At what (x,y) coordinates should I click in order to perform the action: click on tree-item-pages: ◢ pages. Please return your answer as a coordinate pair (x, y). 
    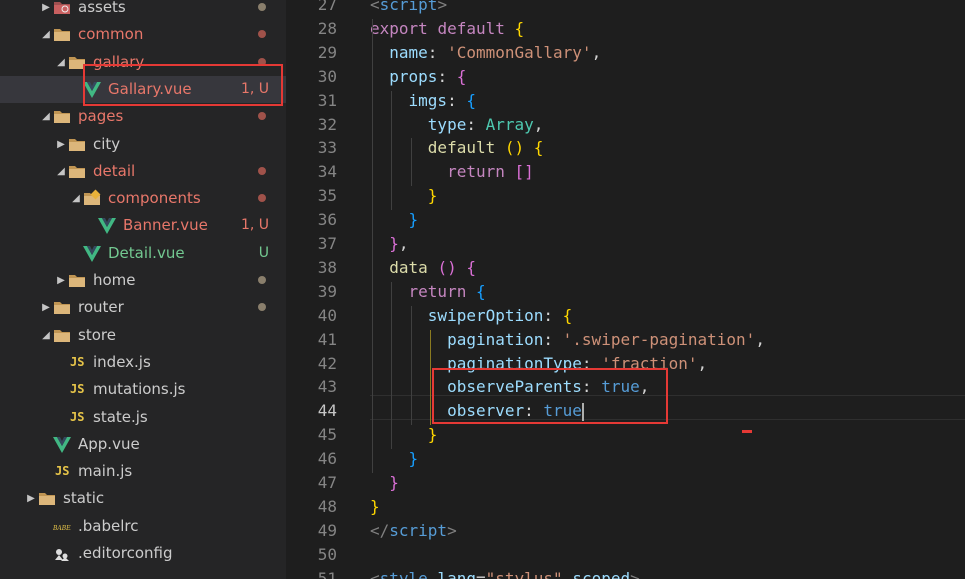
    Looking at the image, I should click on (143, 116).